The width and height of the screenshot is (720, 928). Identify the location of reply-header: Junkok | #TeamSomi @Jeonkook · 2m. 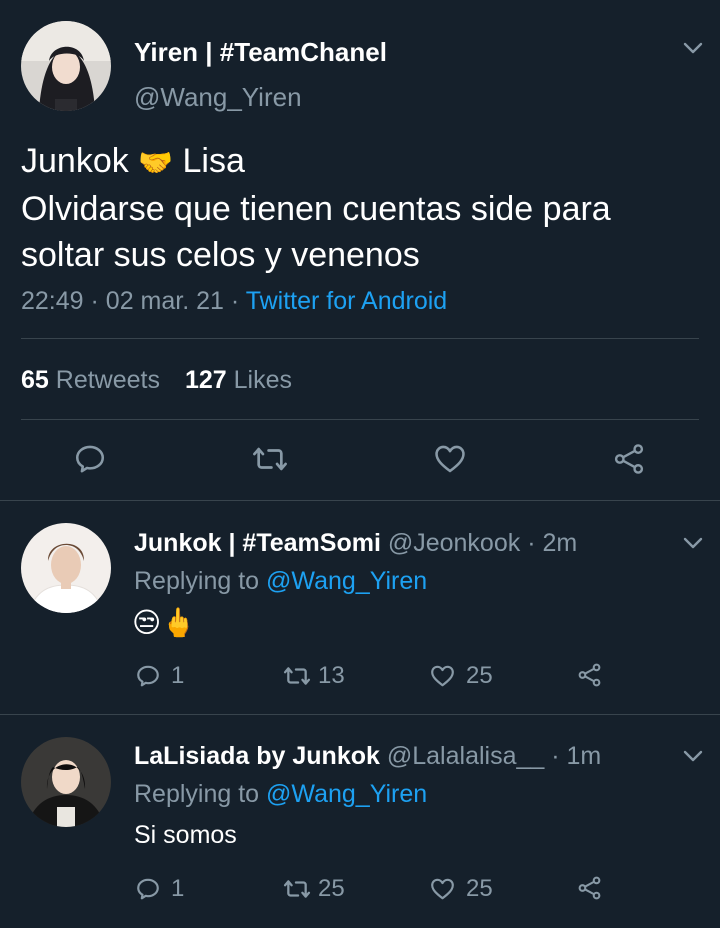
(355, 543).